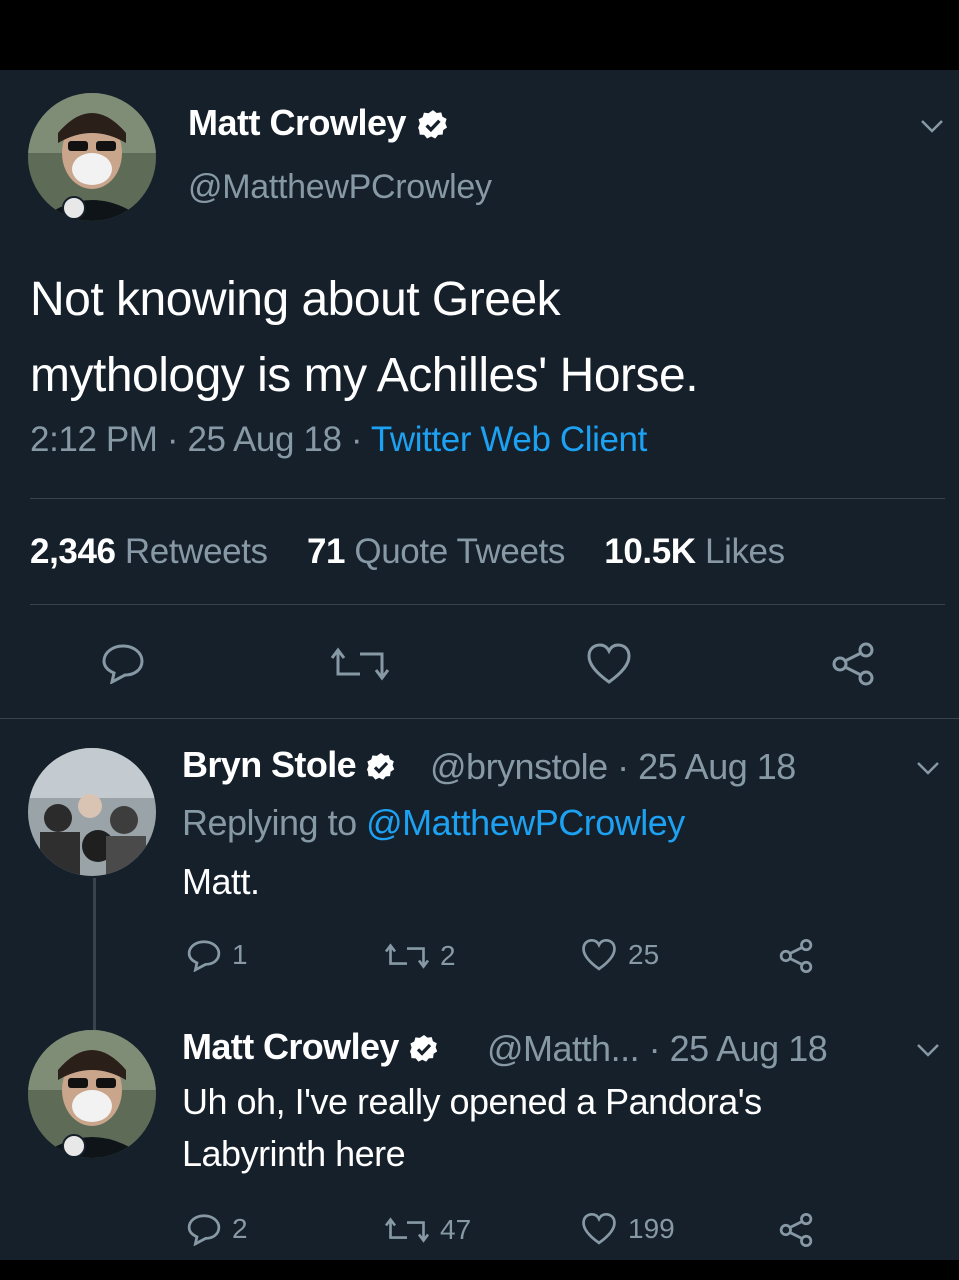 This screenshot has height=1280, width=959. Describe the element at coordinates (295, 299) in the screenshot. I see `tweet-text-line: Not knowing about Greek` at that location.